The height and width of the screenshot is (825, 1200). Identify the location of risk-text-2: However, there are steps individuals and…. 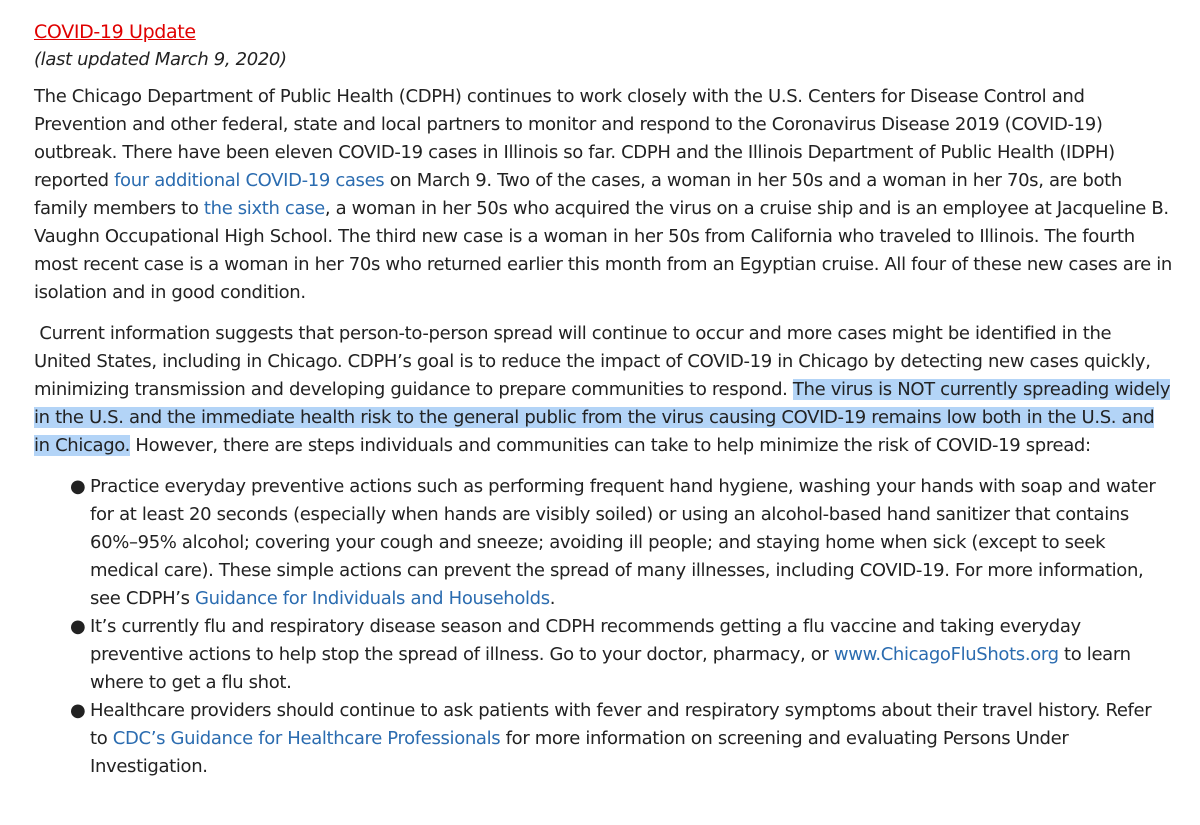
(610, 445).